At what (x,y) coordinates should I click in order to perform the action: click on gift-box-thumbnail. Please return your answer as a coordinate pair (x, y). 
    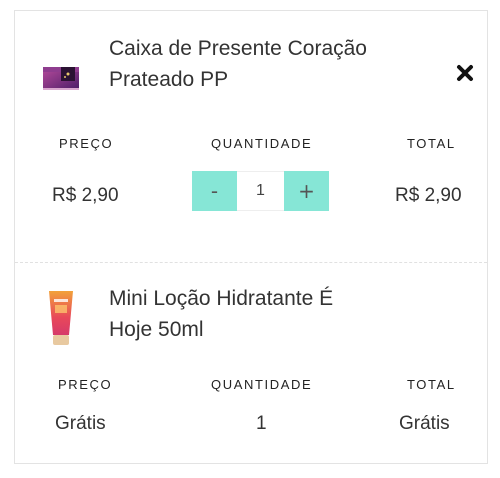
    Looking at the image, I should click on (61, 75).